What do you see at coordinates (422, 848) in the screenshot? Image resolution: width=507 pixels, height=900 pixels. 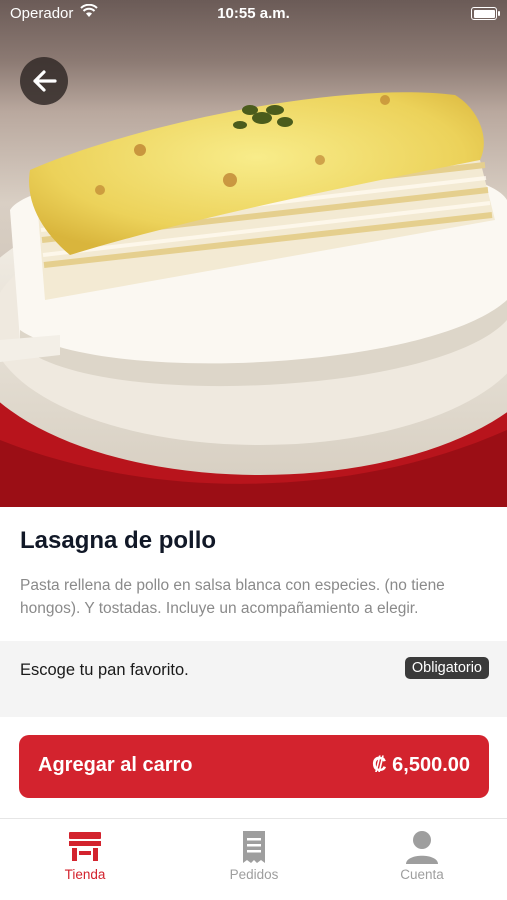 I see `user-icon` at bounding box center [422, 848].